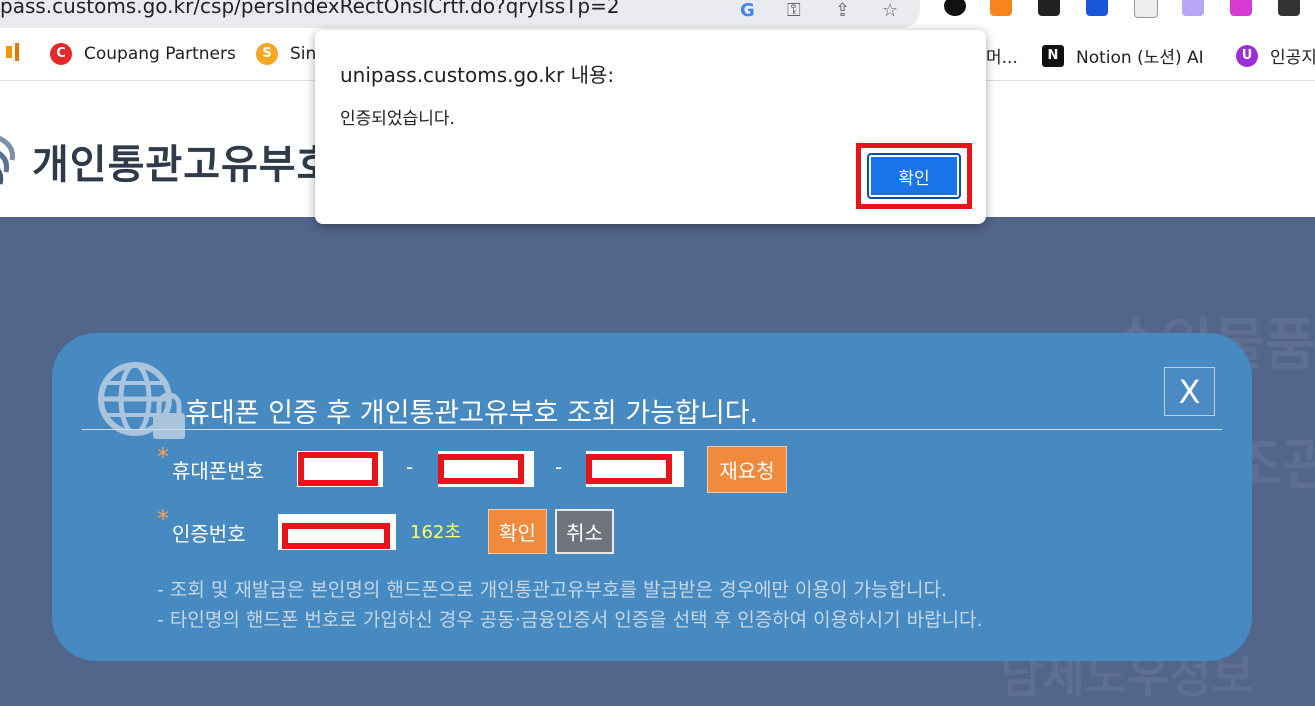 The width and height of the screenshot is (1315, 706). I want to click on bookmark-label: Sin, so click(303, 54).